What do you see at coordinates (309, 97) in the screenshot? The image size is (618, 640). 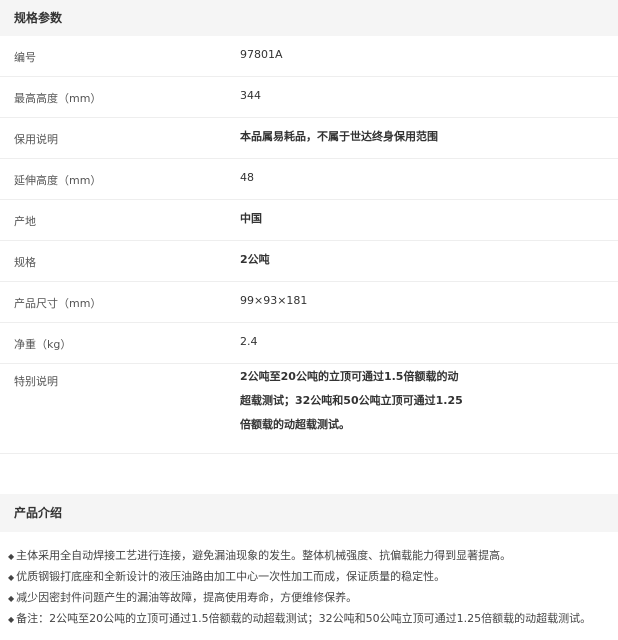 I see `spec-row: 最高高度（mm） 344` at bounding box center [309, 97].